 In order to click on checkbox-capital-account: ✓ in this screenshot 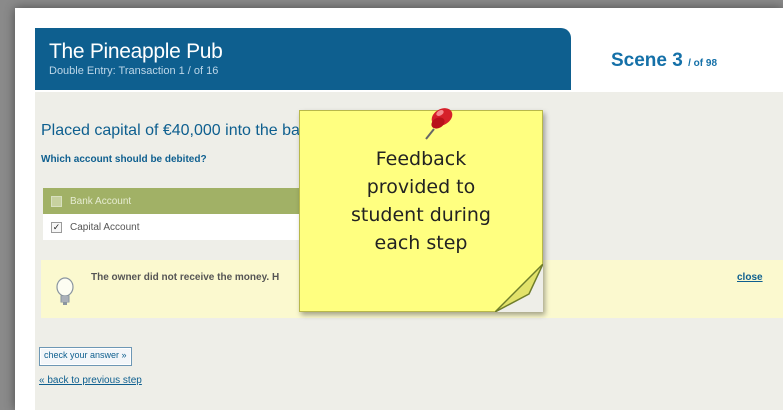, I will do `click(56, 227)`.